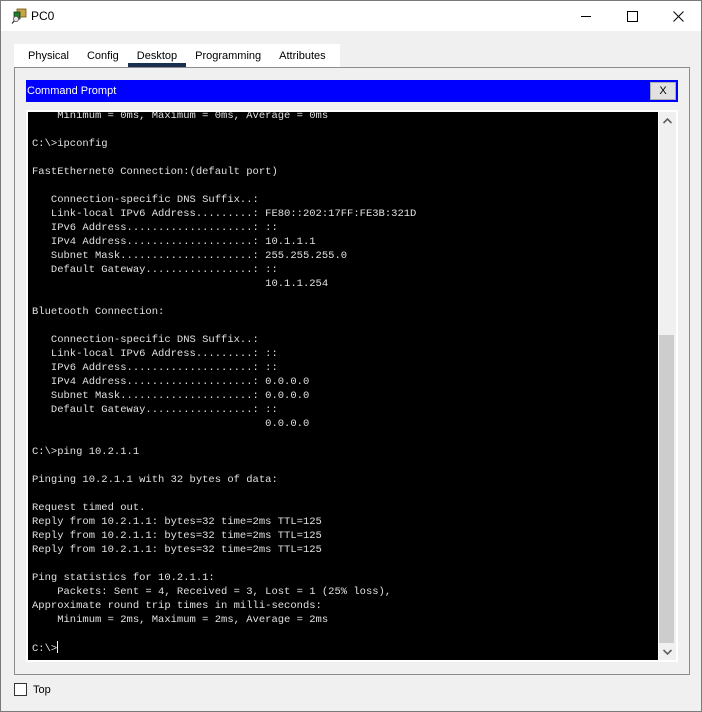  I want to click on maximize-icon, so click(632, 16).